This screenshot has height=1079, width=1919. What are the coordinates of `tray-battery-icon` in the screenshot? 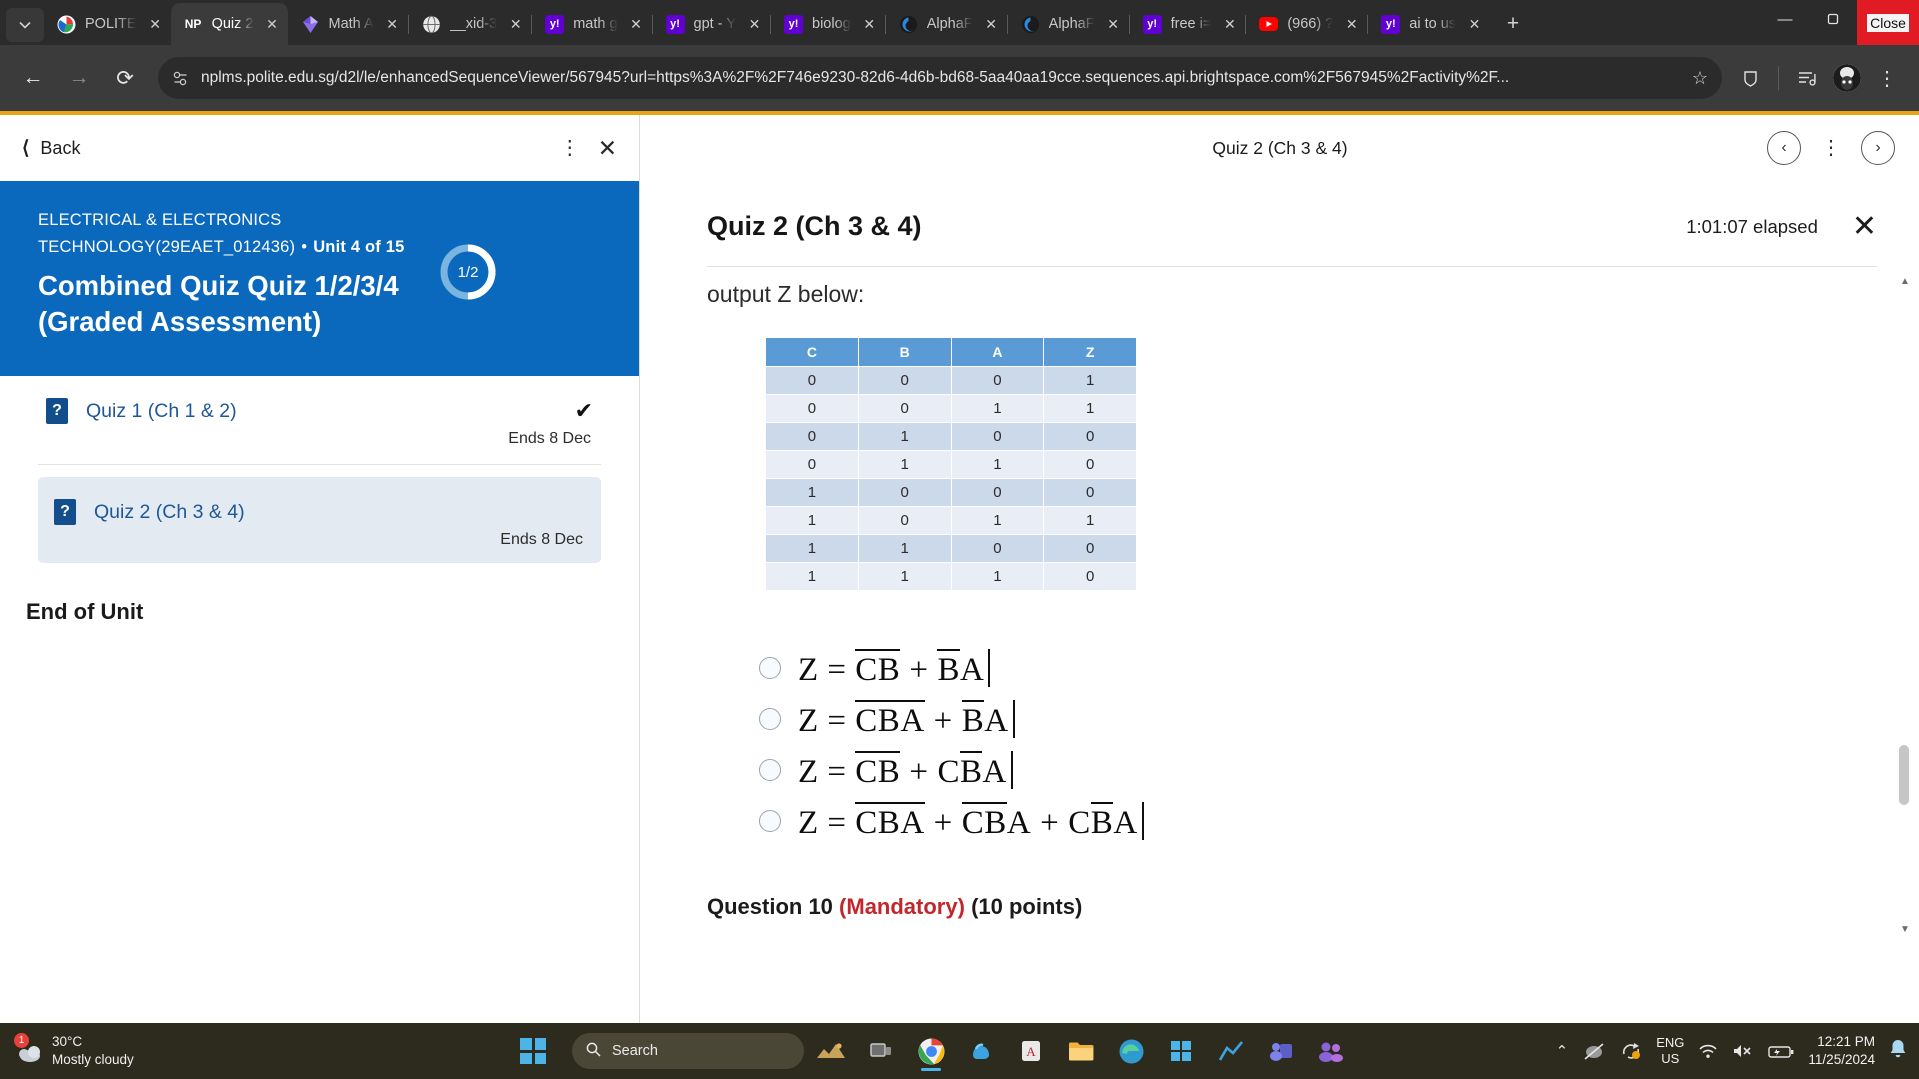 It's located at (1781, 1051).